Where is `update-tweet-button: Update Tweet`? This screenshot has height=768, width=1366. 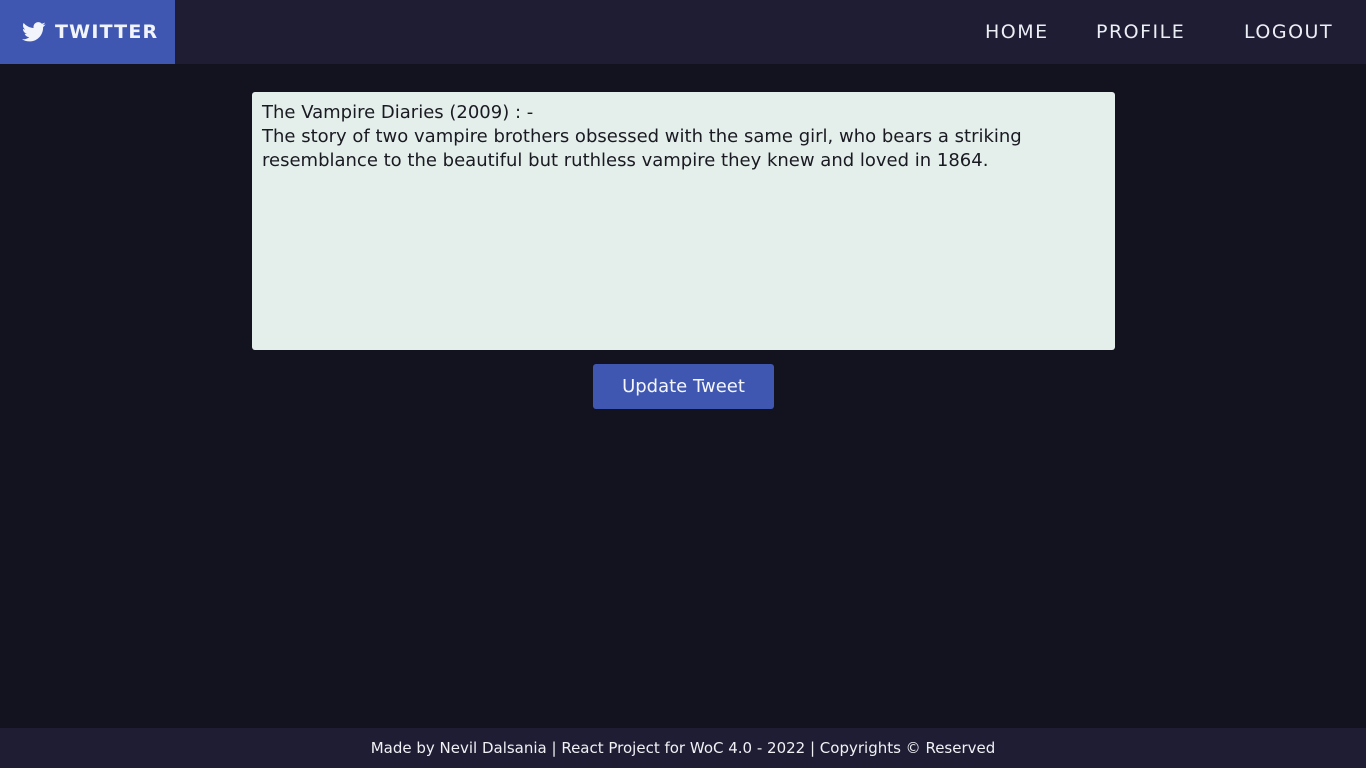 update-tweet-button: Update Tweet is located at coordinates (683, 386).